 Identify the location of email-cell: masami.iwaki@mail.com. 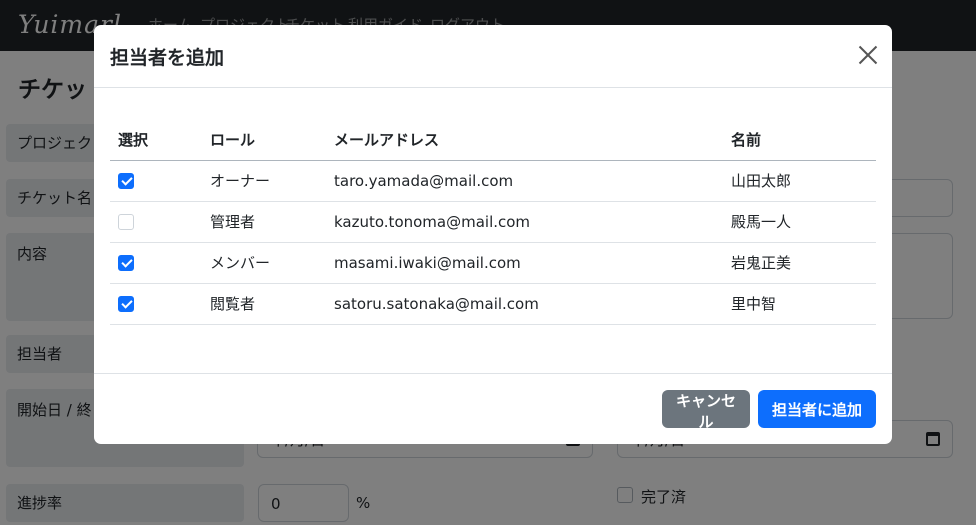
(524, 263).